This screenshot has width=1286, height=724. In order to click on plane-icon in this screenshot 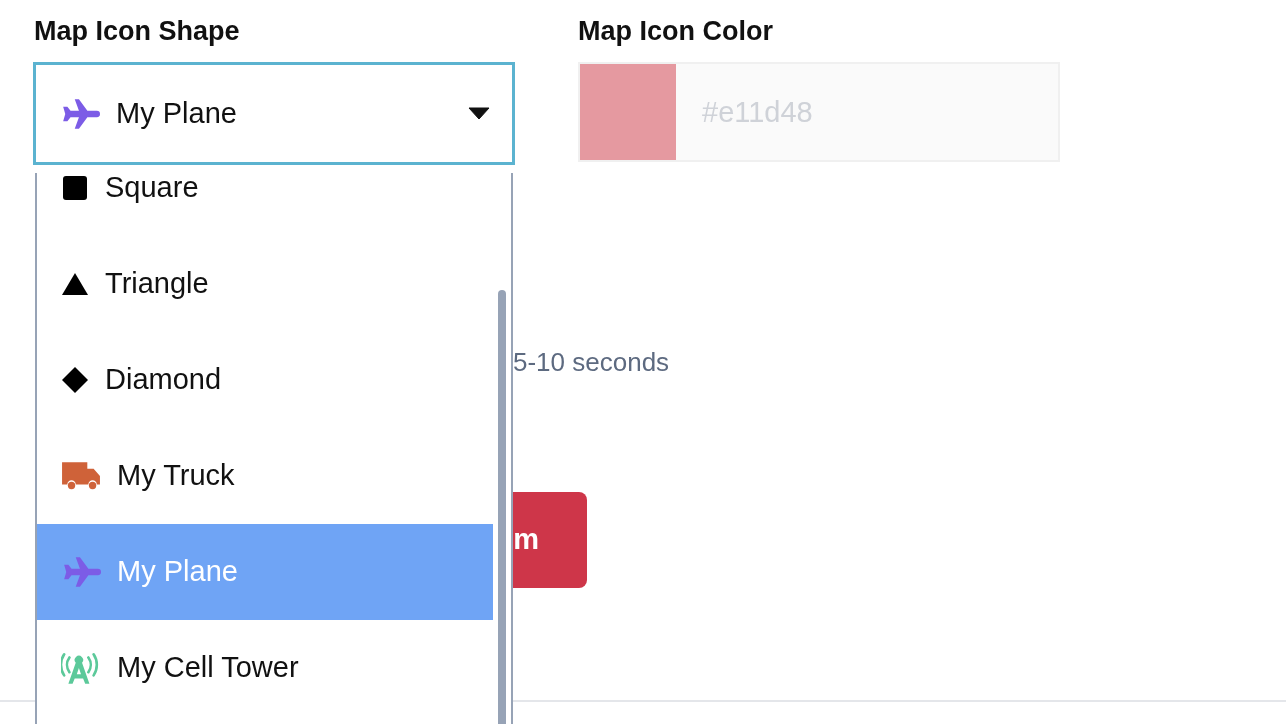, I will do `click(80, 113)`.